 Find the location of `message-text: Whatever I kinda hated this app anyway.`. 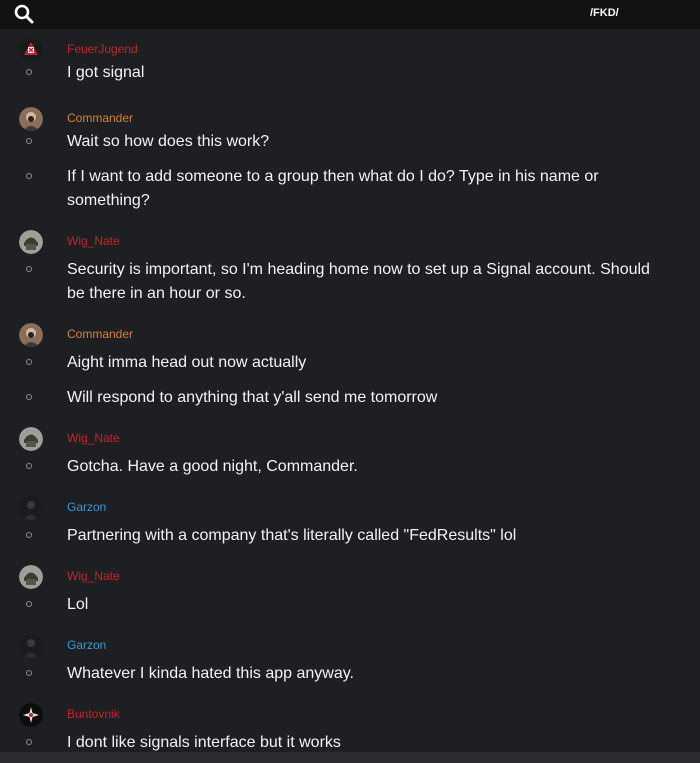

message-text: Whatever I kinda hated this app anyway. is located at coordinates (210, 673).